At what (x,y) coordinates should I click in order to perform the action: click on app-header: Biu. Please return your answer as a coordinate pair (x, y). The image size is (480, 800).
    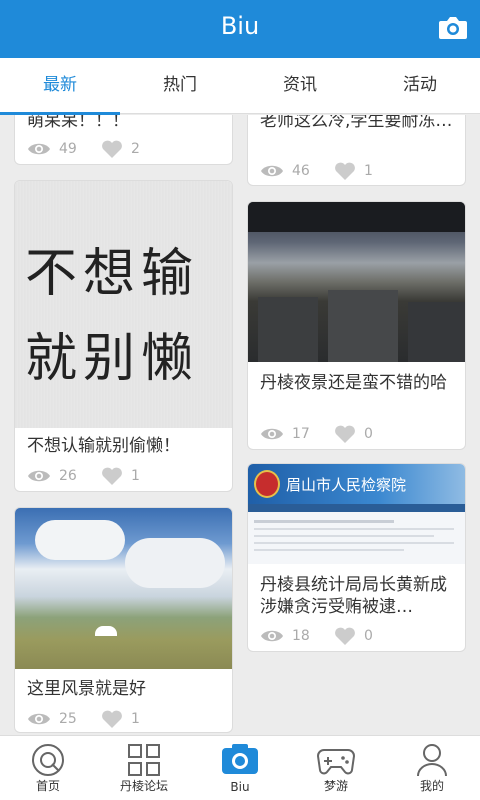
    Looking at the image, I should click on (240, 29).